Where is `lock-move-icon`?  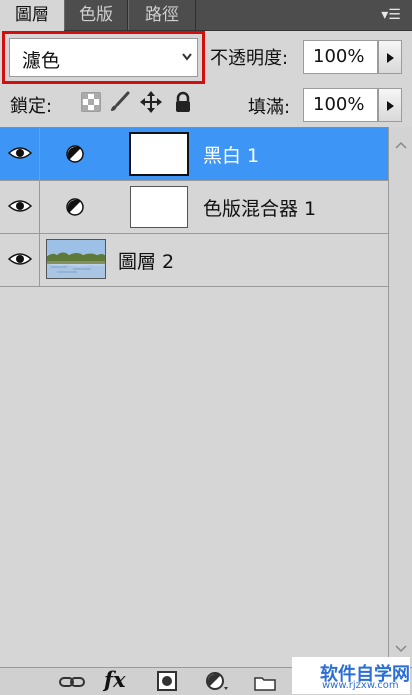
lock-move-icon is located at coordinates (151, 102).